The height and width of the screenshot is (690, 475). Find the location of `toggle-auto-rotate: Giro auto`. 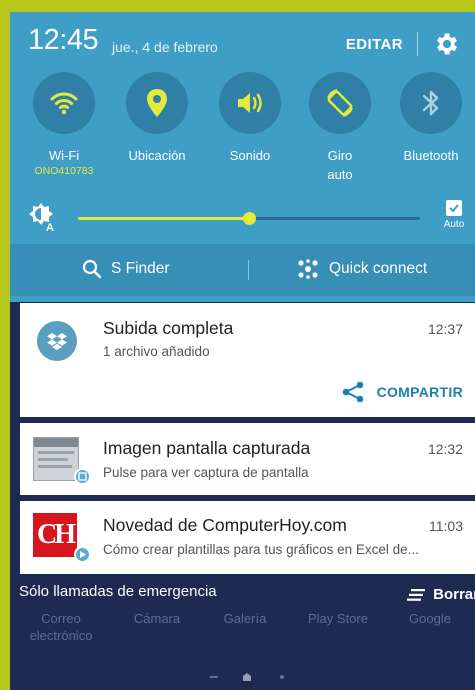

toggle-auto-rotate: Giro auto is located at coordinates (340, 128).